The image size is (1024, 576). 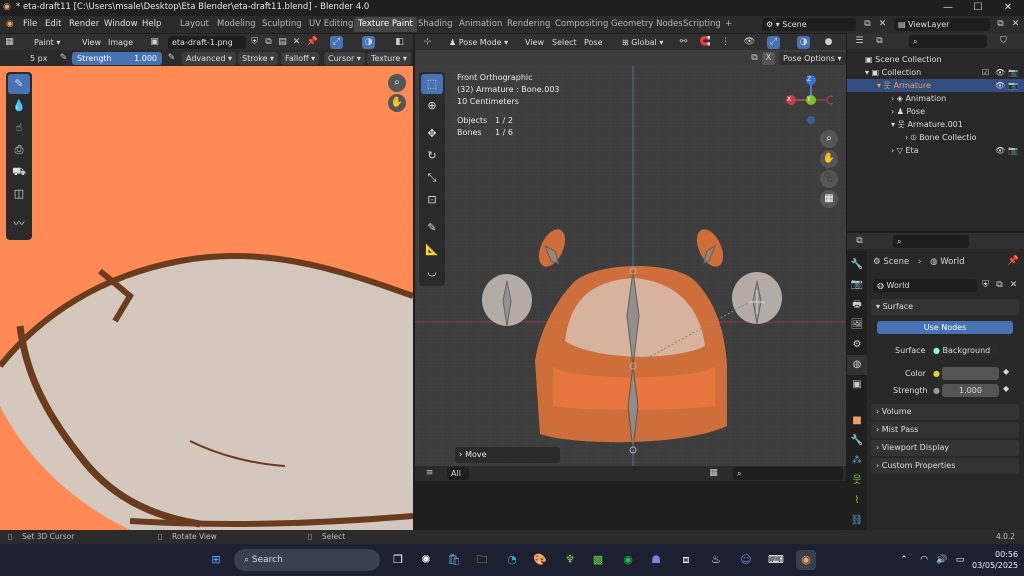 What do you see at coordinates (925, 285) in the screenshot?
I see `world-selector: ◍ World` at bounding box center [925, 285].